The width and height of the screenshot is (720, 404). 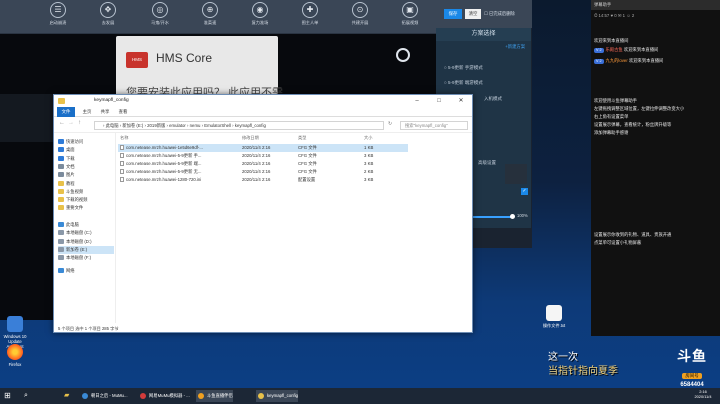 What do you see at coordinates (263, 112) in the screenshot?
I see `ribbon-tabs: 文件 主页 共享 查看` at bounding box center [263, 112].